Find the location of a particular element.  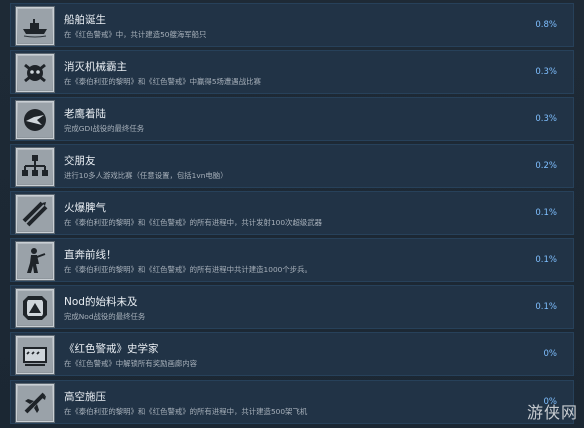

nod-icon is located at coordinates (35, 308).